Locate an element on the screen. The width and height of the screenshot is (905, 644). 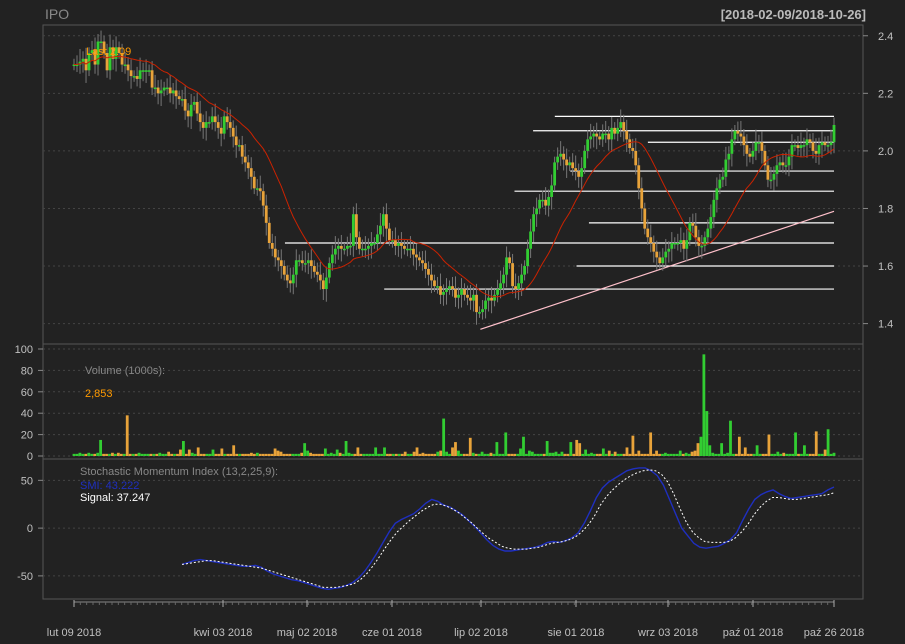
volume-tick-label: 60 is located at coordinates (27, 393).